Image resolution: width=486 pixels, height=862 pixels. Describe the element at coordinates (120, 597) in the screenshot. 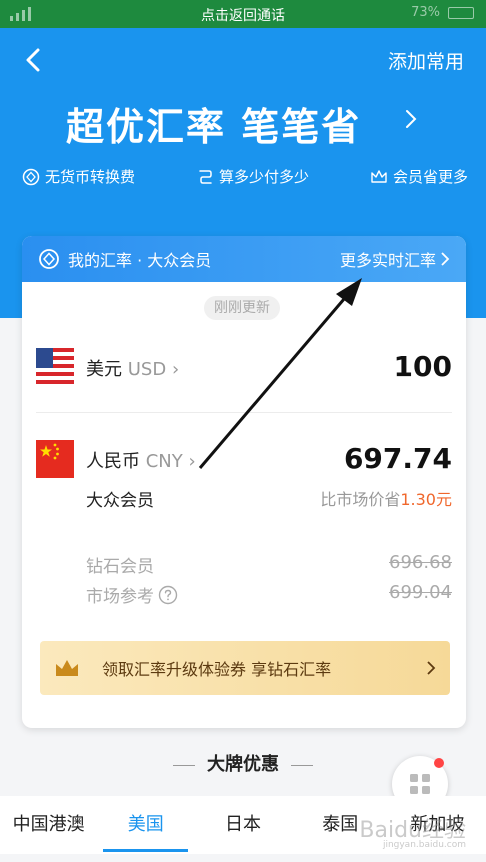

I see `market-reference-label: 市场参考` at that location.